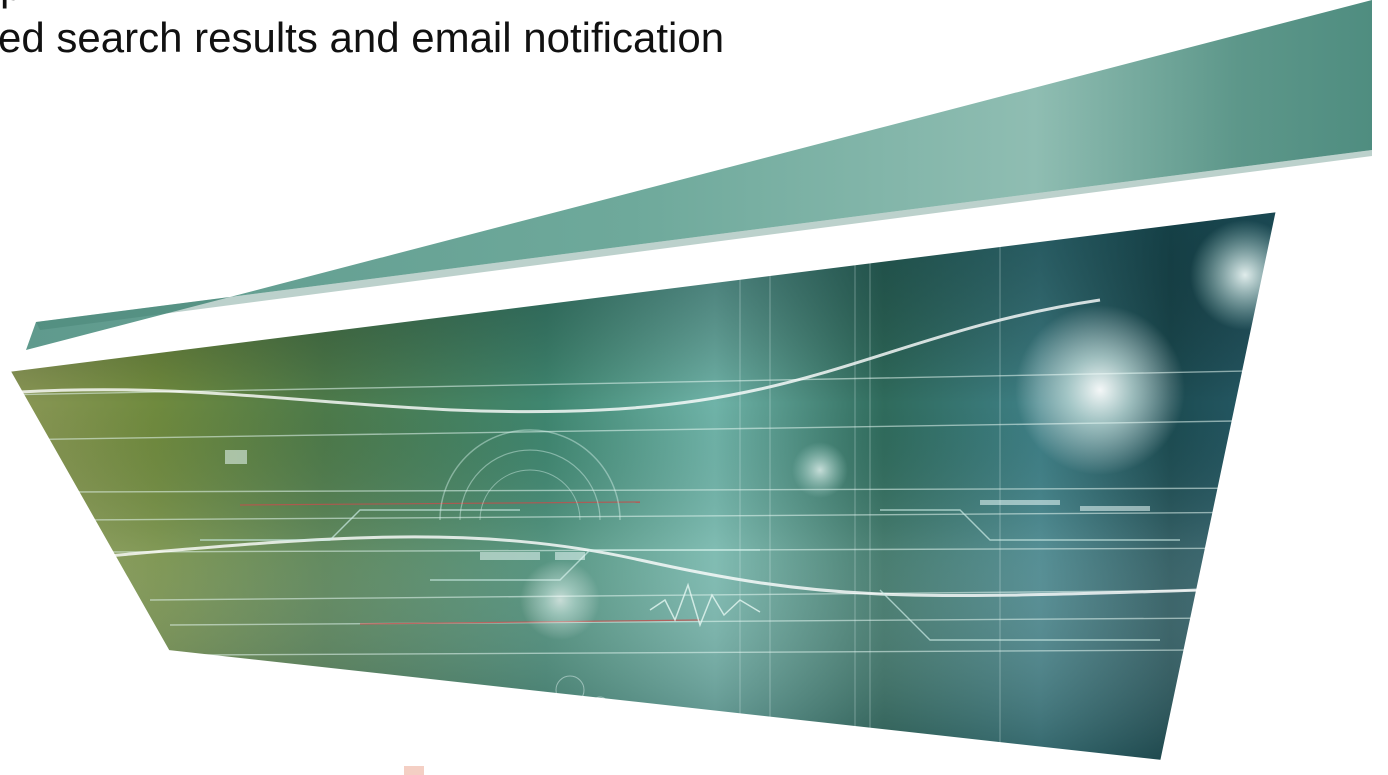 The height and width of the screenshot is (775, 1388). What do you see at coordinates (414, 770) in the screenshot?
I see `footer-accent-mark` at bounding box center [414, 770].